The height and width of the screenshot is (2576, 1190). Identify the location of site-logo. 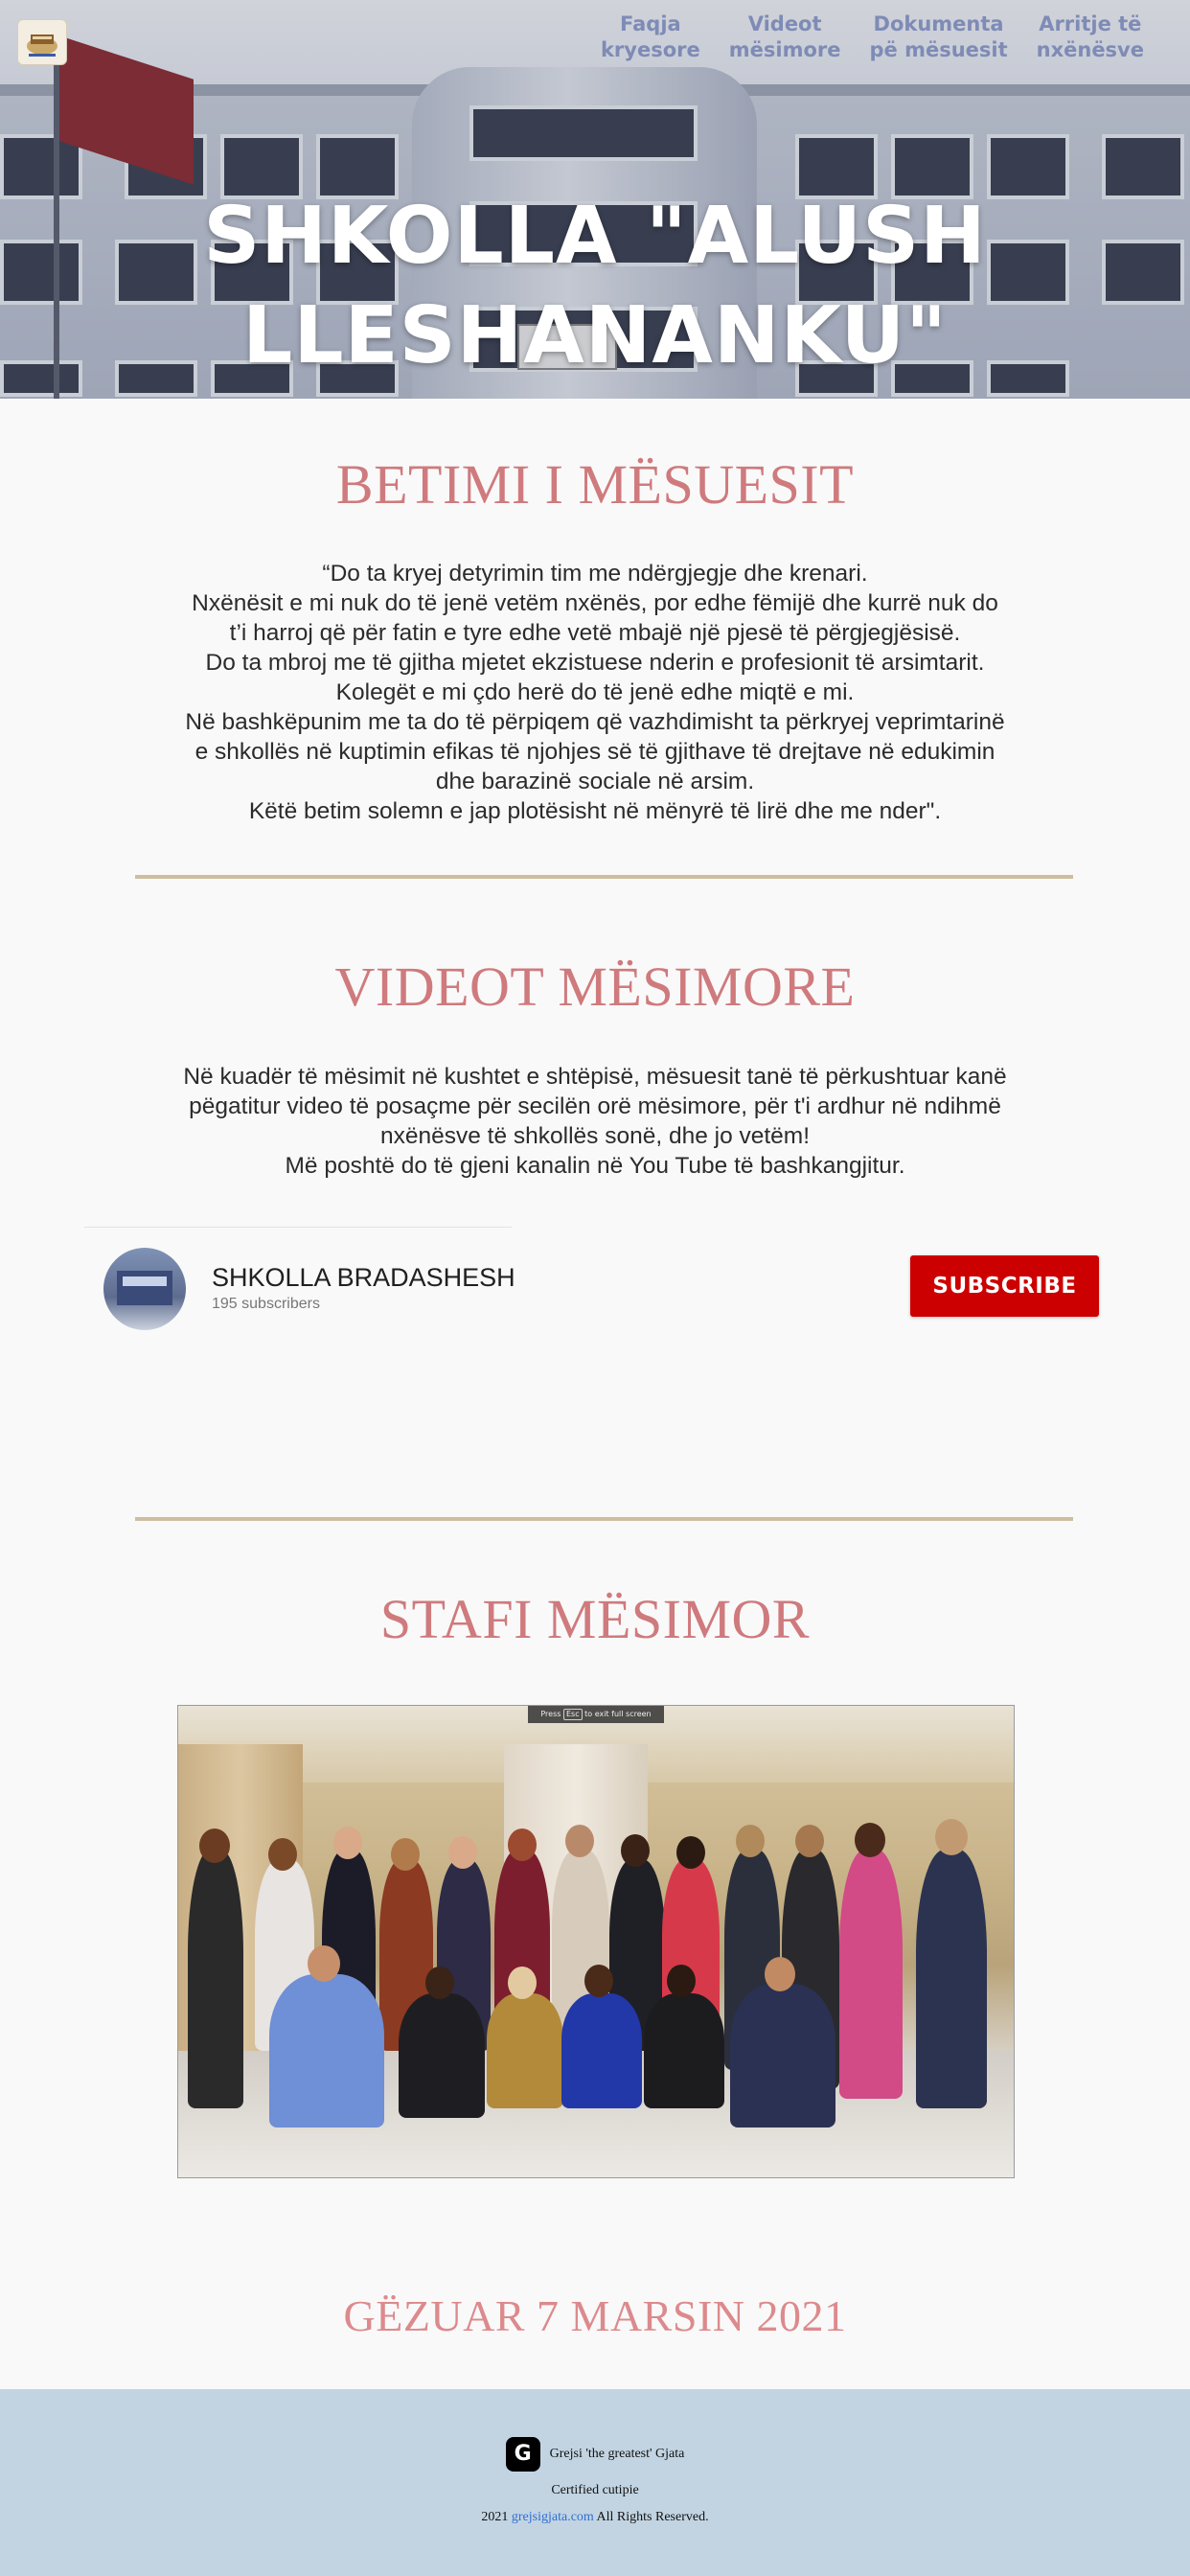
(42, 42).